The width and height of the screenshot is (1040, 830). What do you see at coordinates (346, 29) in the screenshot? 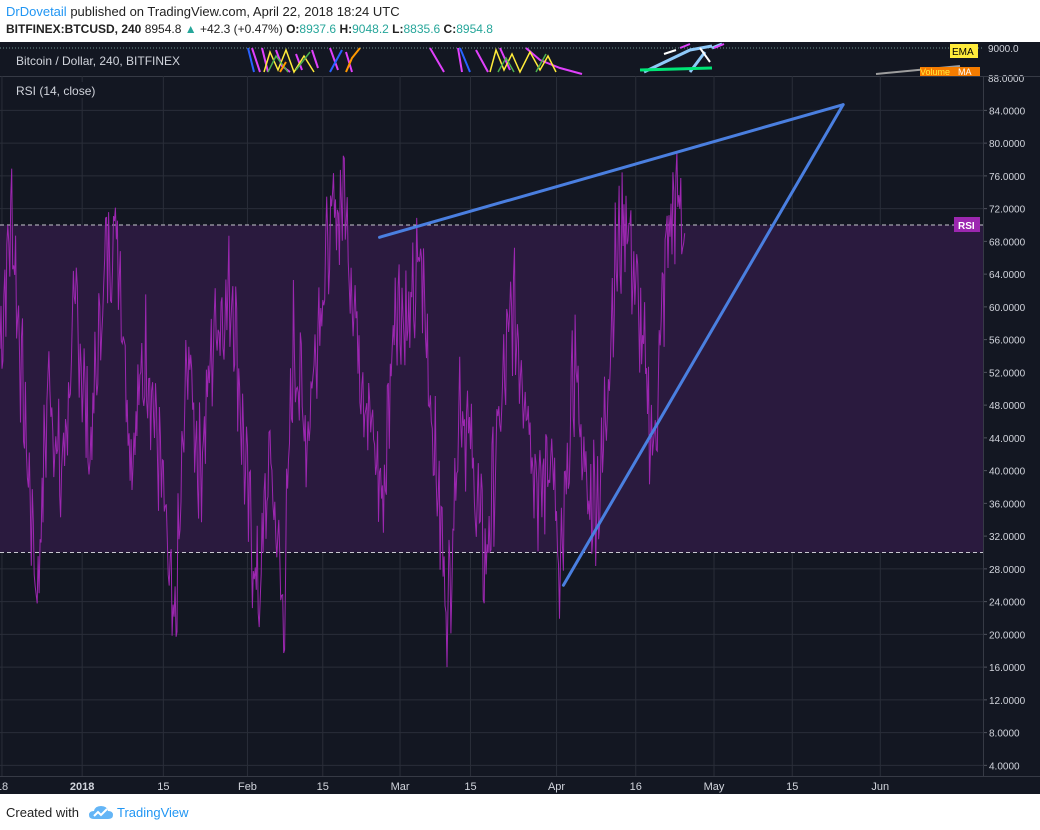
I see `high-label: H:` at bounding box center [346, 29].